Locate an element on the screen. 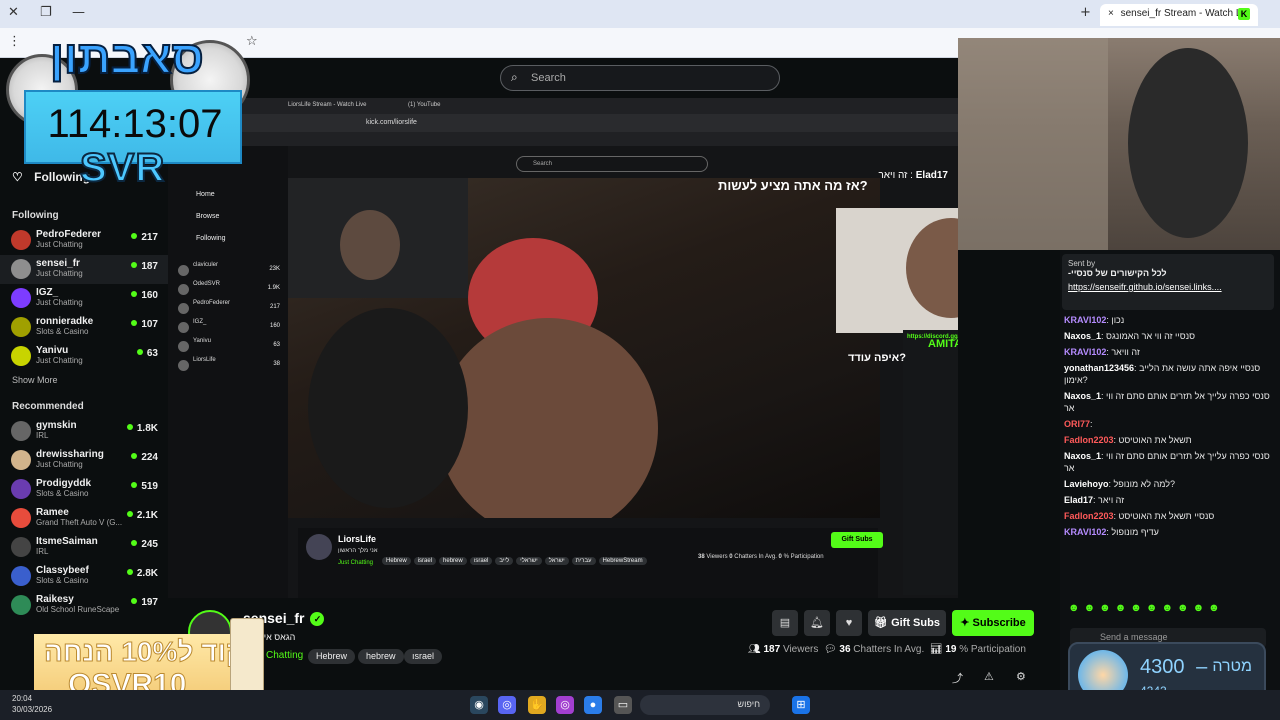 The image size is (1280, 720). sidebar-channel: Yanivu Just Chatting 63 is located at coordinates (84, 356).